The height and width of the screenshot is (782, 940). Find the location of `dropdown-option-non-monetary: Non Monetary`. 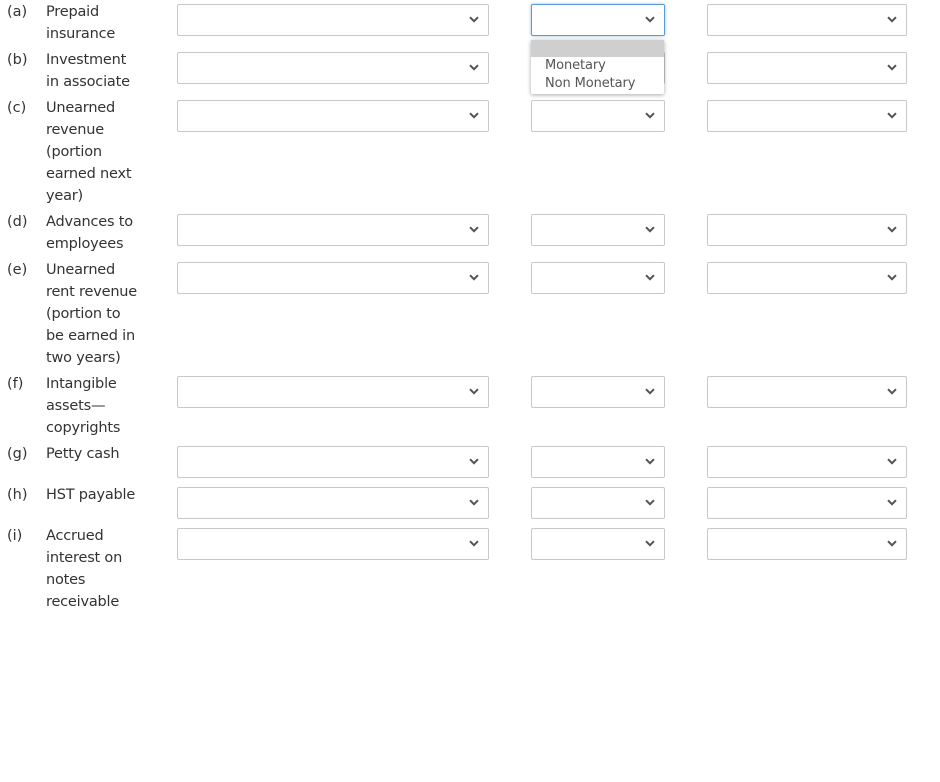

dropdown-option-non-monetary: Non Monetary is located at coordinates (597, 84).